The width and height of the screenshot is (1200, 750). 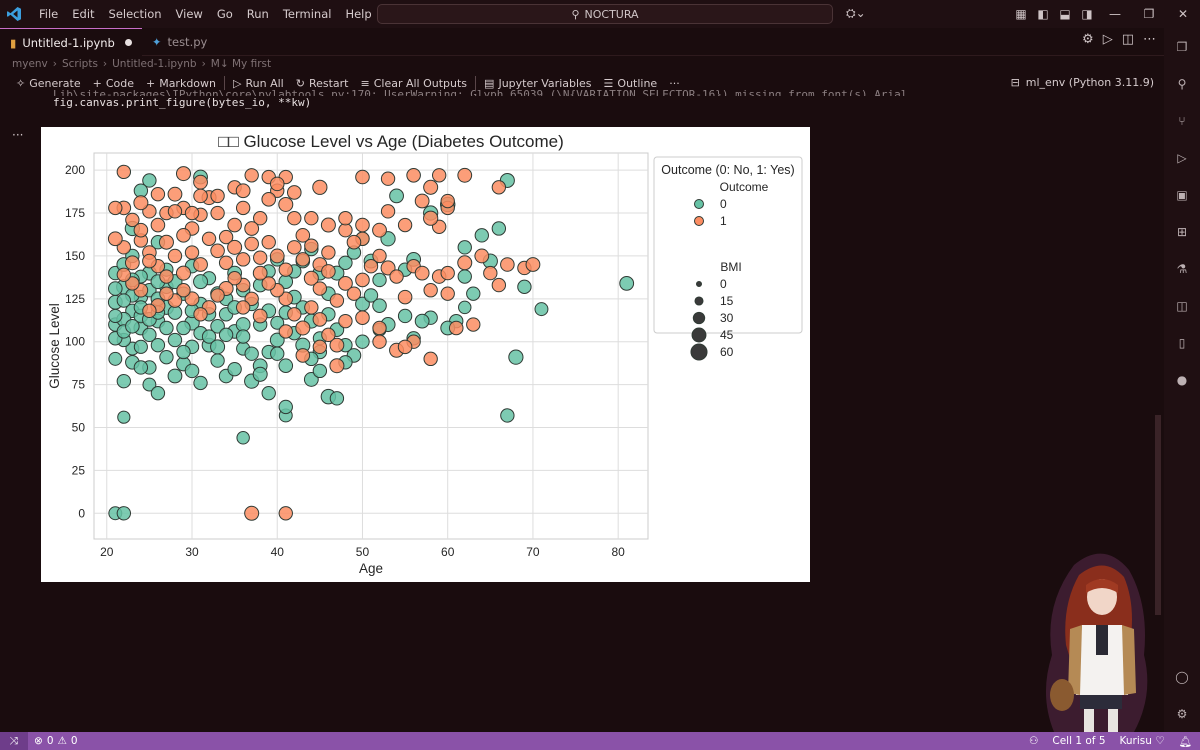 What do you see at coordinates (154, 64) in the screenshot?
I see `breadcrumb-item: Untitled-1.ipynb` at bounding box center [154, 64].